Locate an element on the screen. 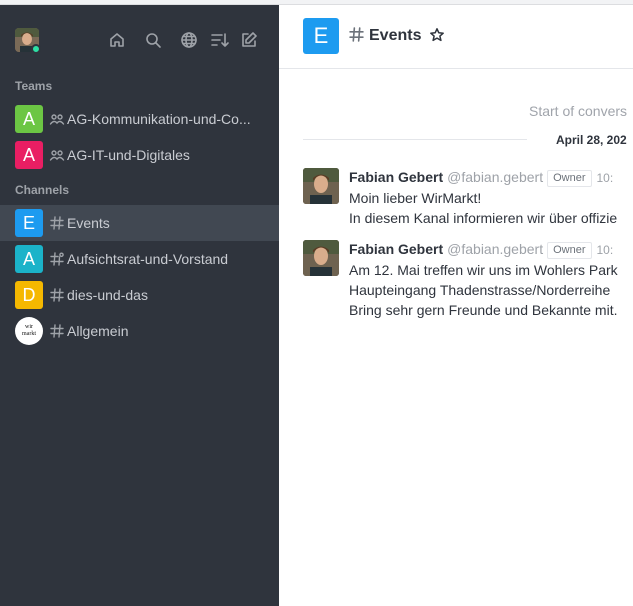  message-text-line: Haupteingang Thadenstrasse/Norderreihe is located at coordinates (480, 290).